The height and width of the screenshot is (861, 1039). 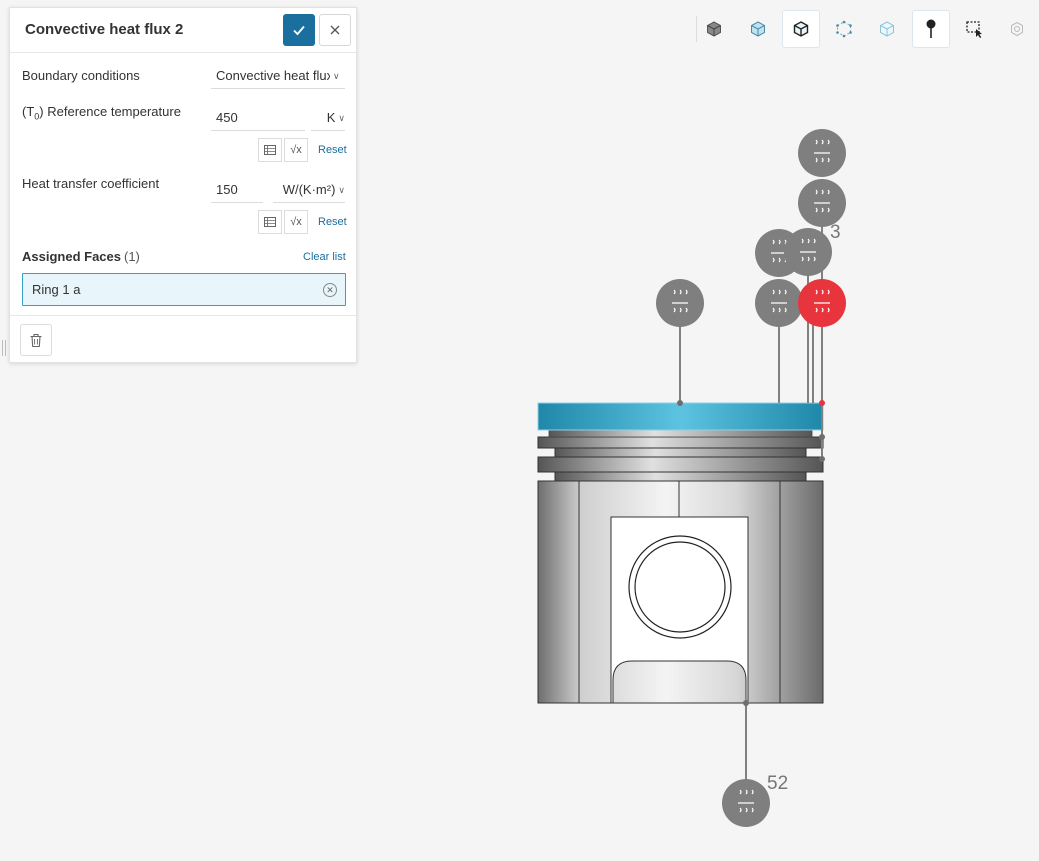 I want to click on selected-ring-face, so click(x=680, y=416).